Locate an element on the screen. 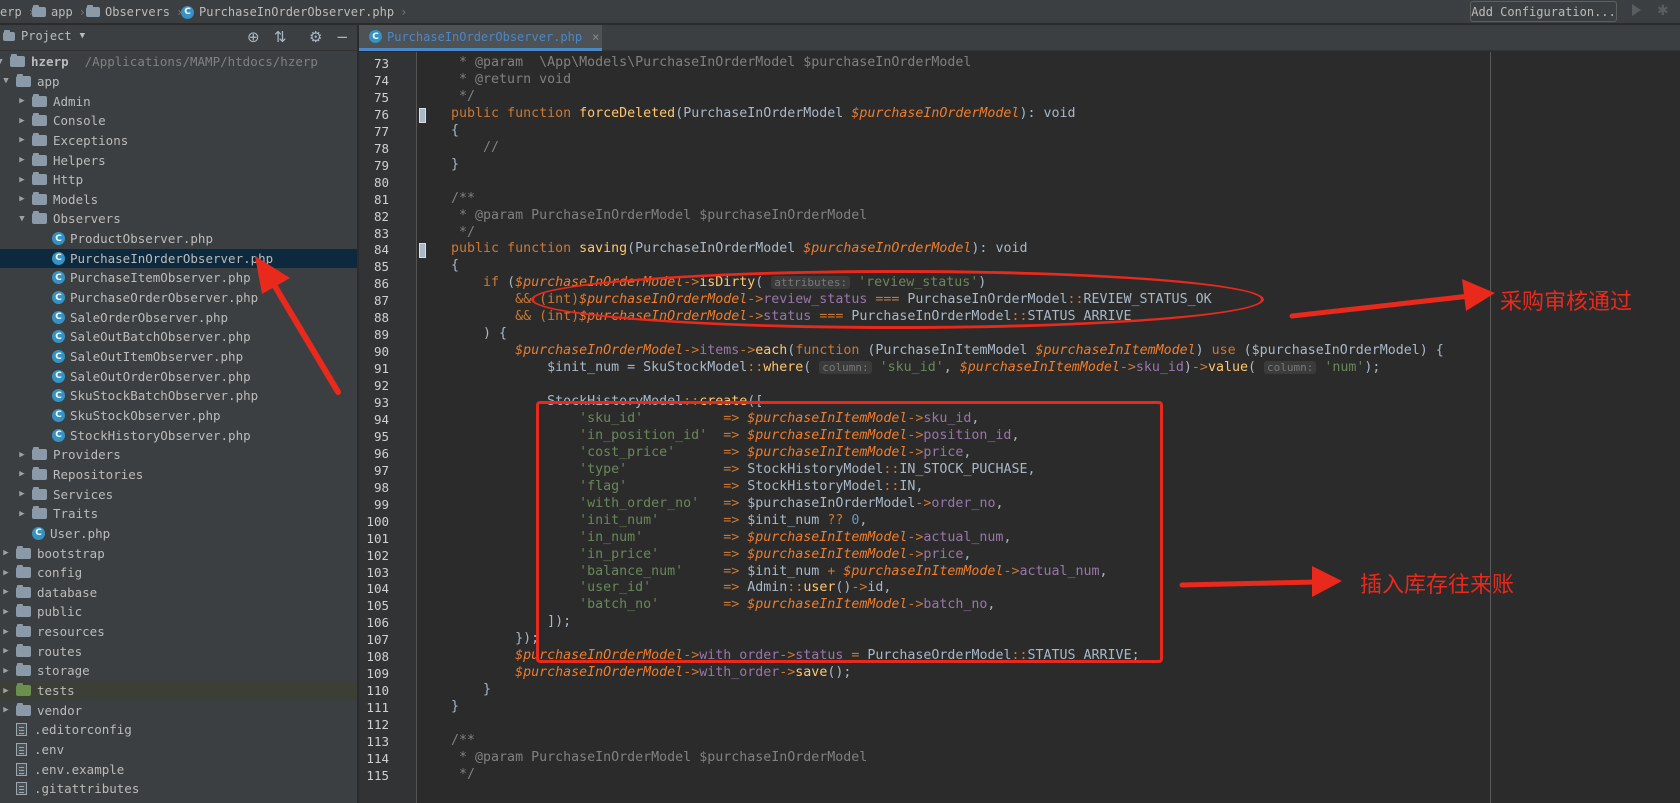 Image resolution: width=1680 pixels, height=803 pixels. breadcrumb-observers: Observers › is located at coordinates (134, 12).